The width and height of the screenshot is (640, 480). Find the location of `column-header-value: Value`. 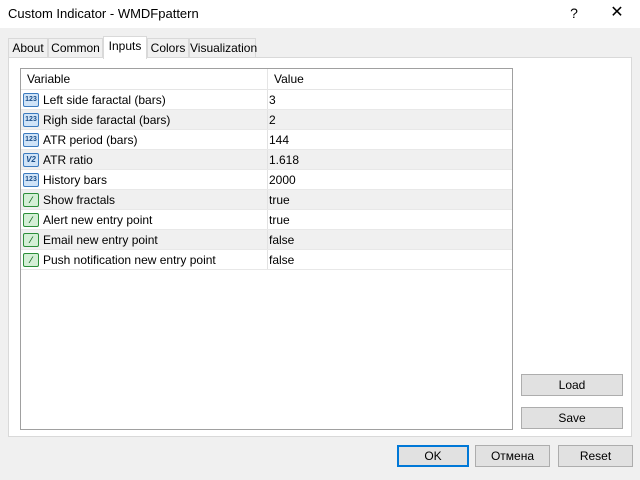

column-header-value: Value is located at coordinates (390, 79).